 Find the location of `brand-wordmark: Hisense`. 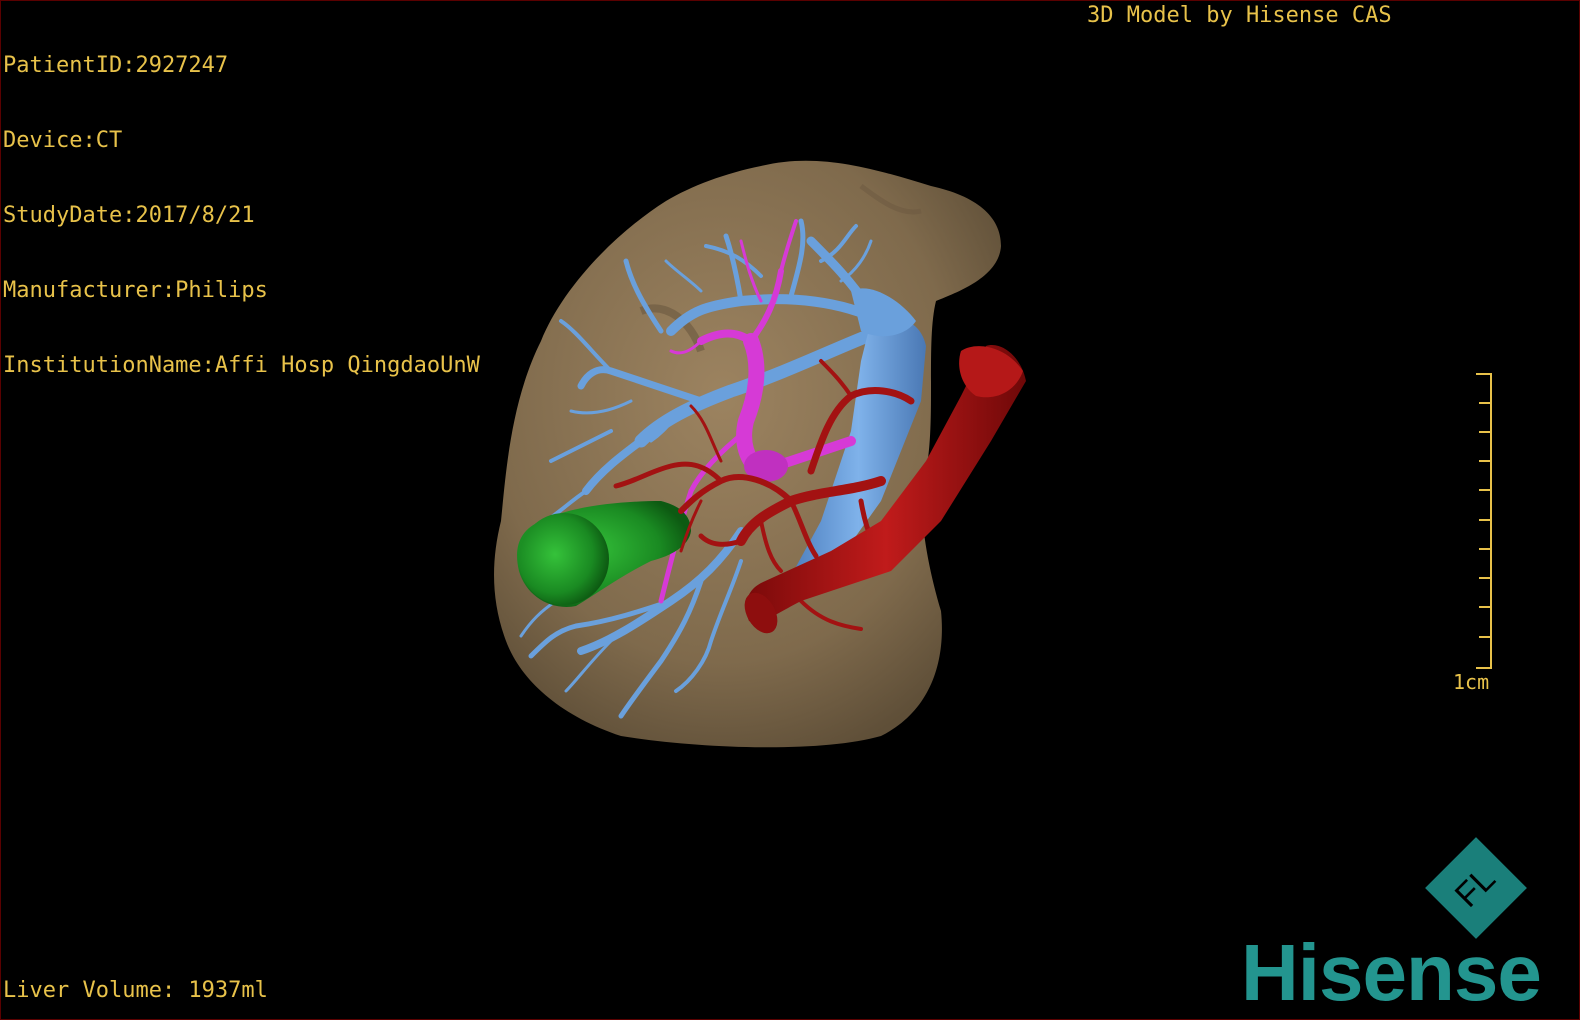

brand-wordmark: Hisense is located at coordinates (1391, 972).